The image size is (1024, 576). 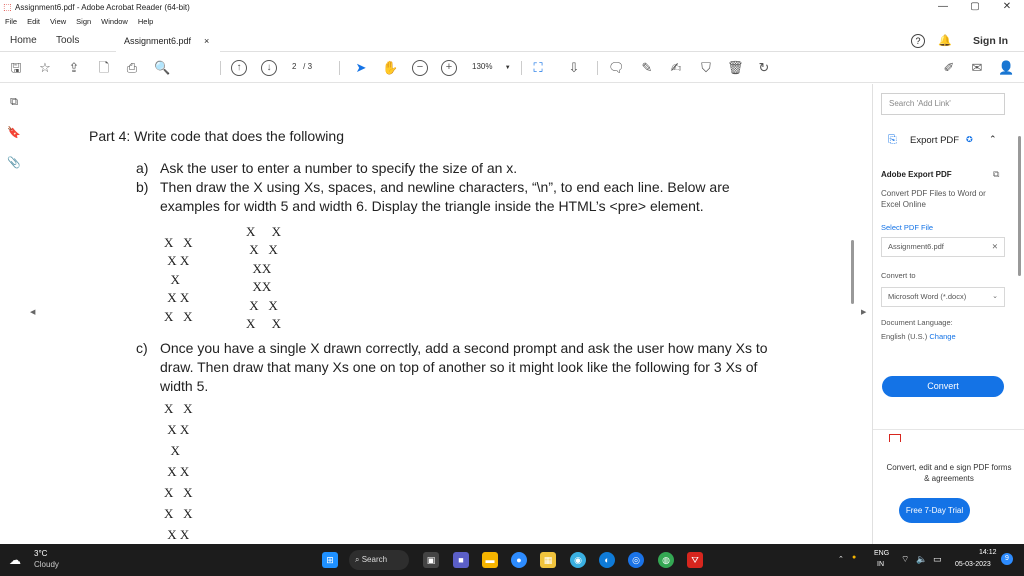 I want to click on x6-line: X X, so click(x=262, y=305).